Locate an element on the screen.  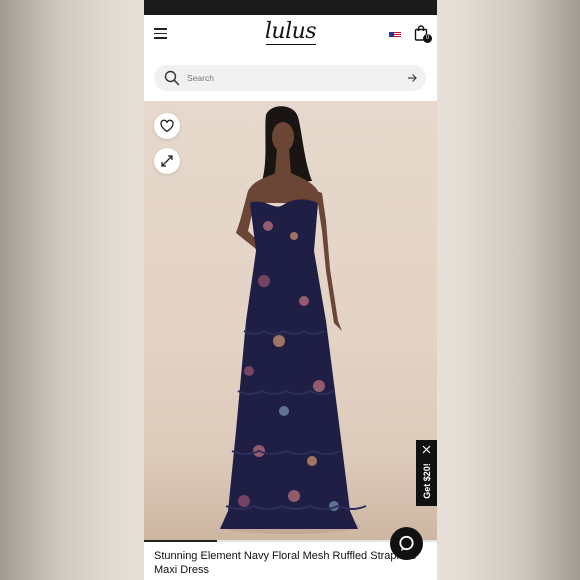
chat-bubble-icon is located at coordinates (406, 543).